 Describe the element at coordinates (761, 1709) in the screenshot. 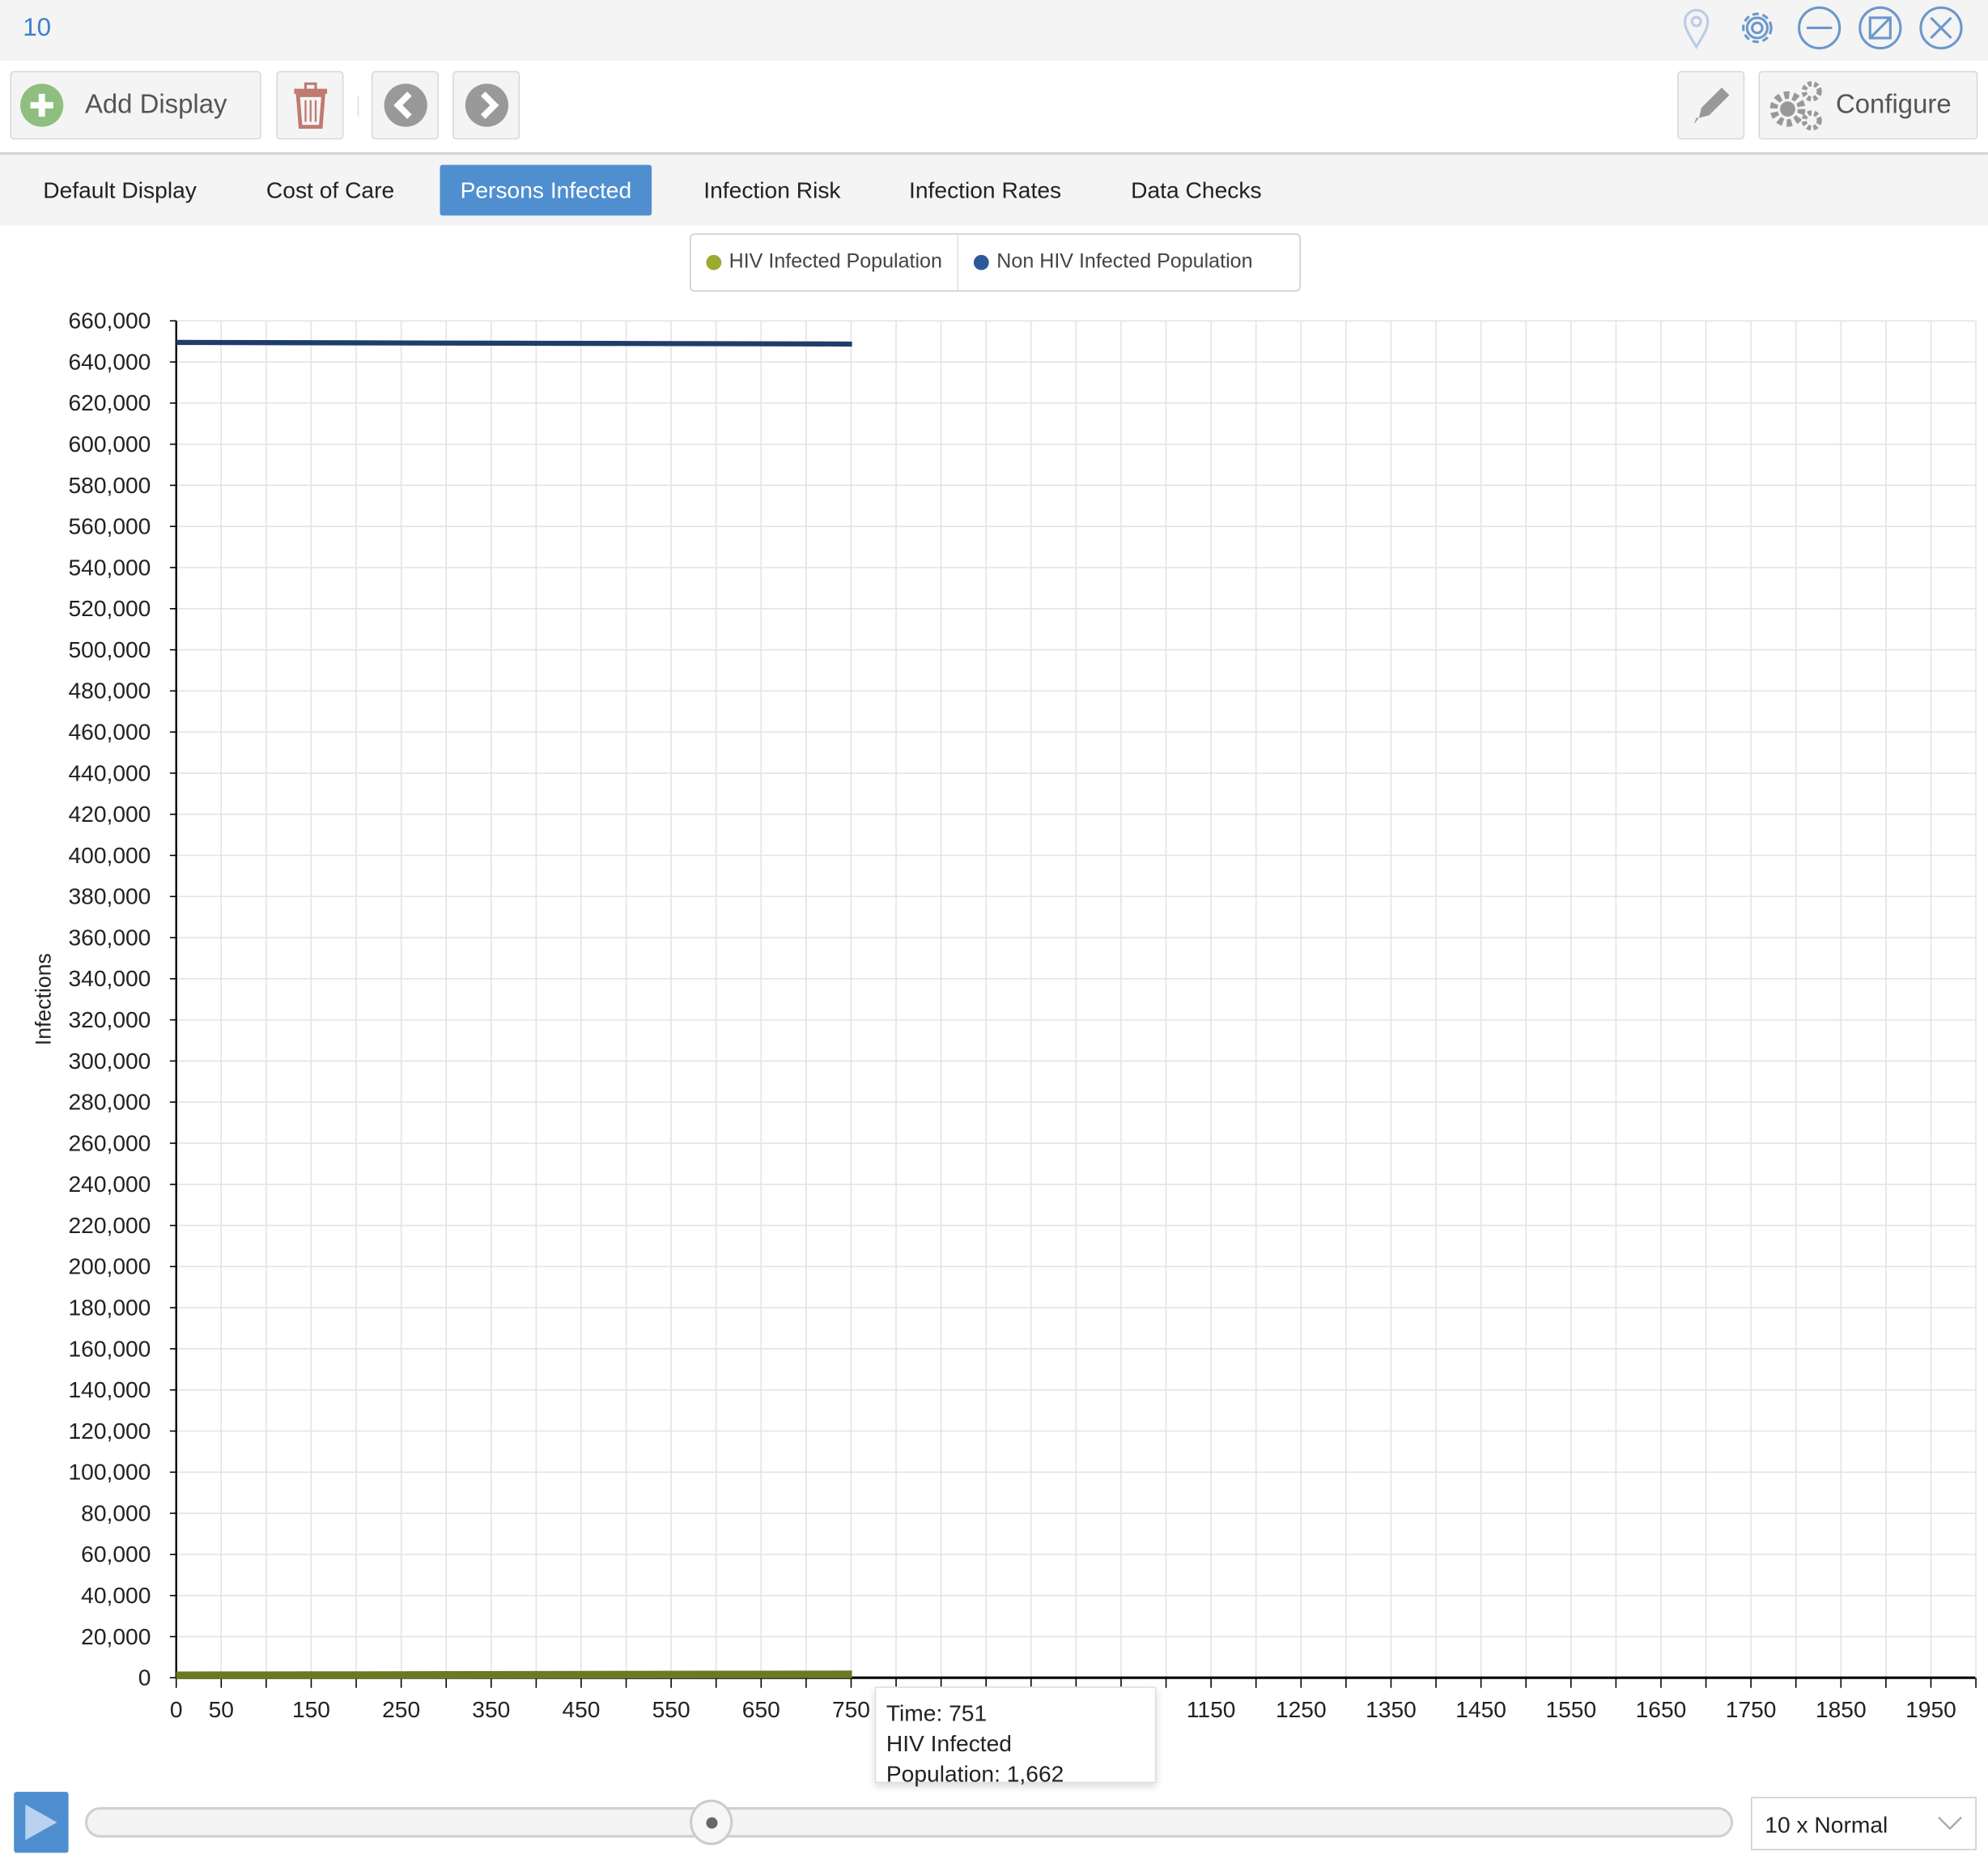

I see `x-tick-label: 650` at that location.